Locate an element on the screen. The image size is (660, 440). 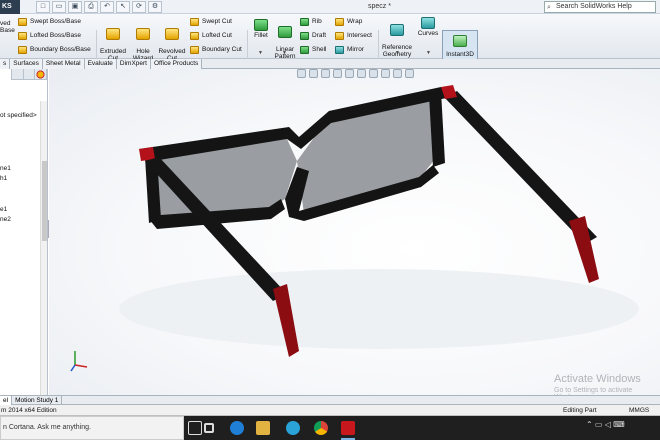
draft-button: Draft is located at coordinates (313, 35).